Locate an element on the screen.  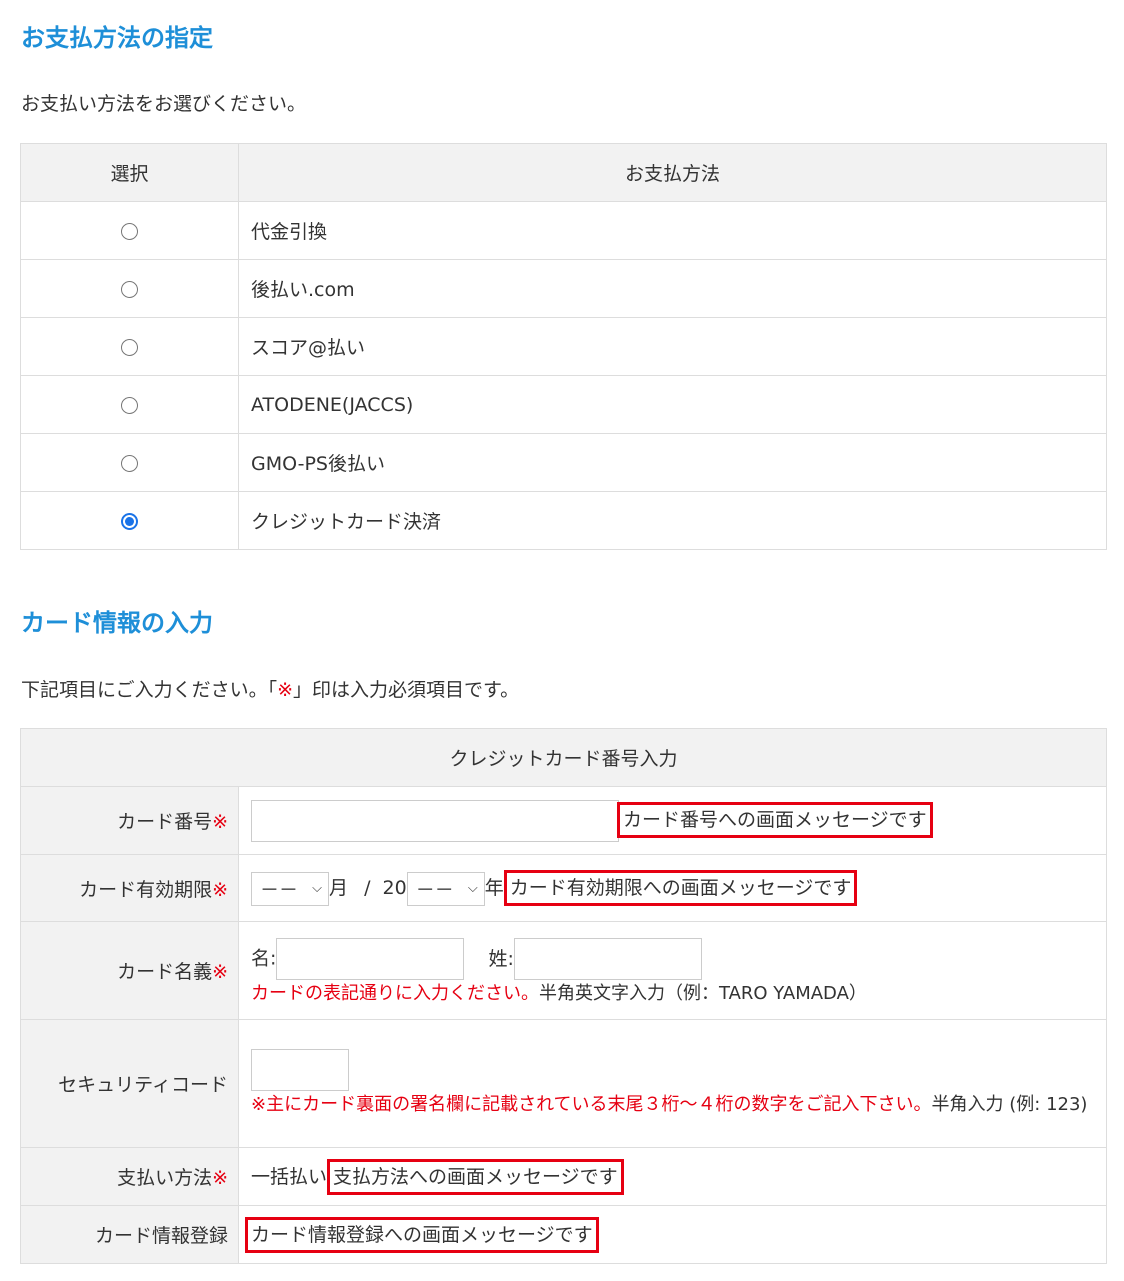
payment-option-row: 代金引換 is located at coordinates (563, 230).